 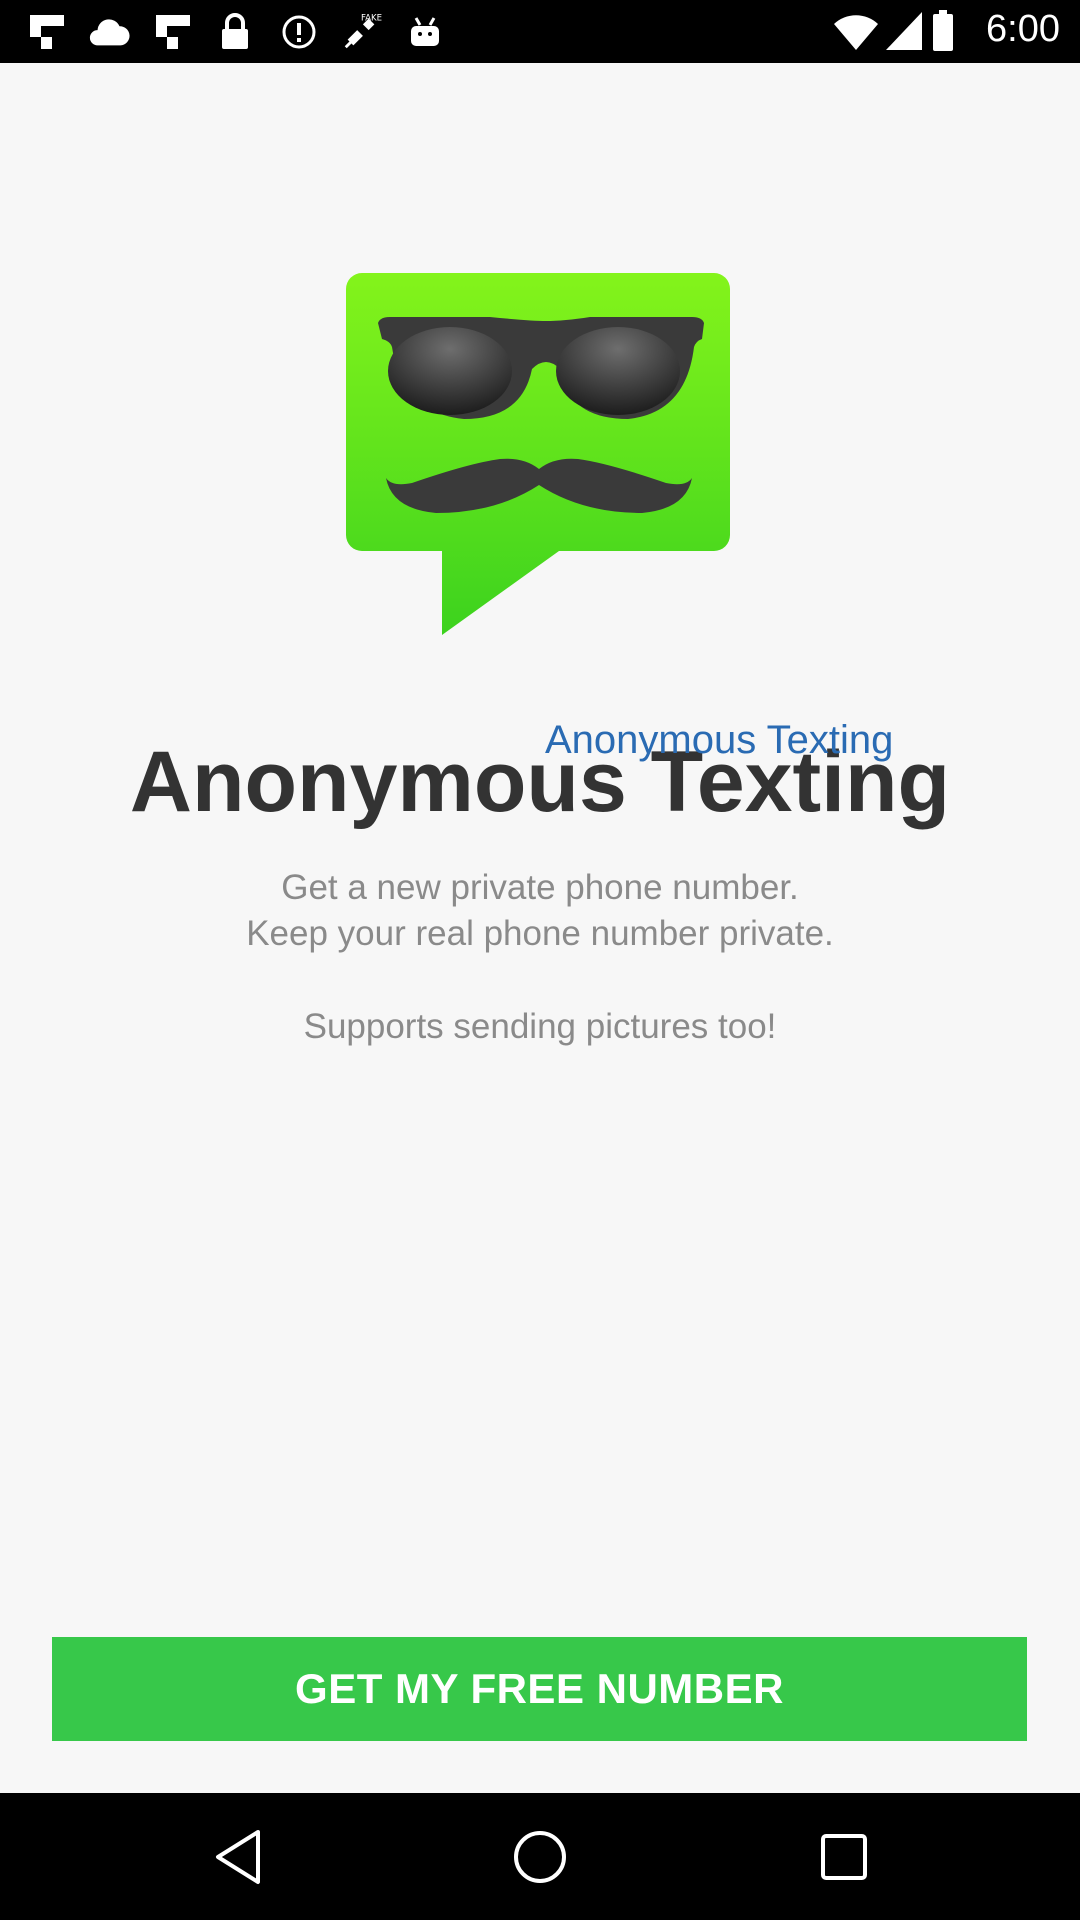 I want to click on app-title-overlay: Anonymous Texting, so click(x=719, y=740).